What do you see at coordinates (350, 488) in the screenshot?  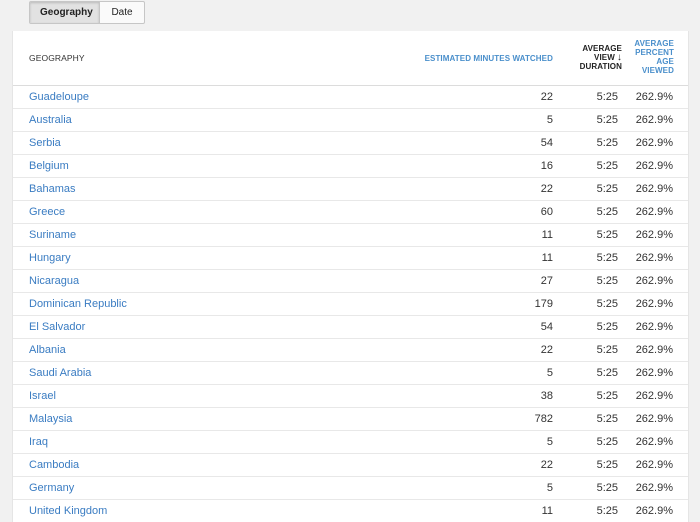 I see `table-row: Germany 5 5:25 262.9%` at bounding box center [350, 488].